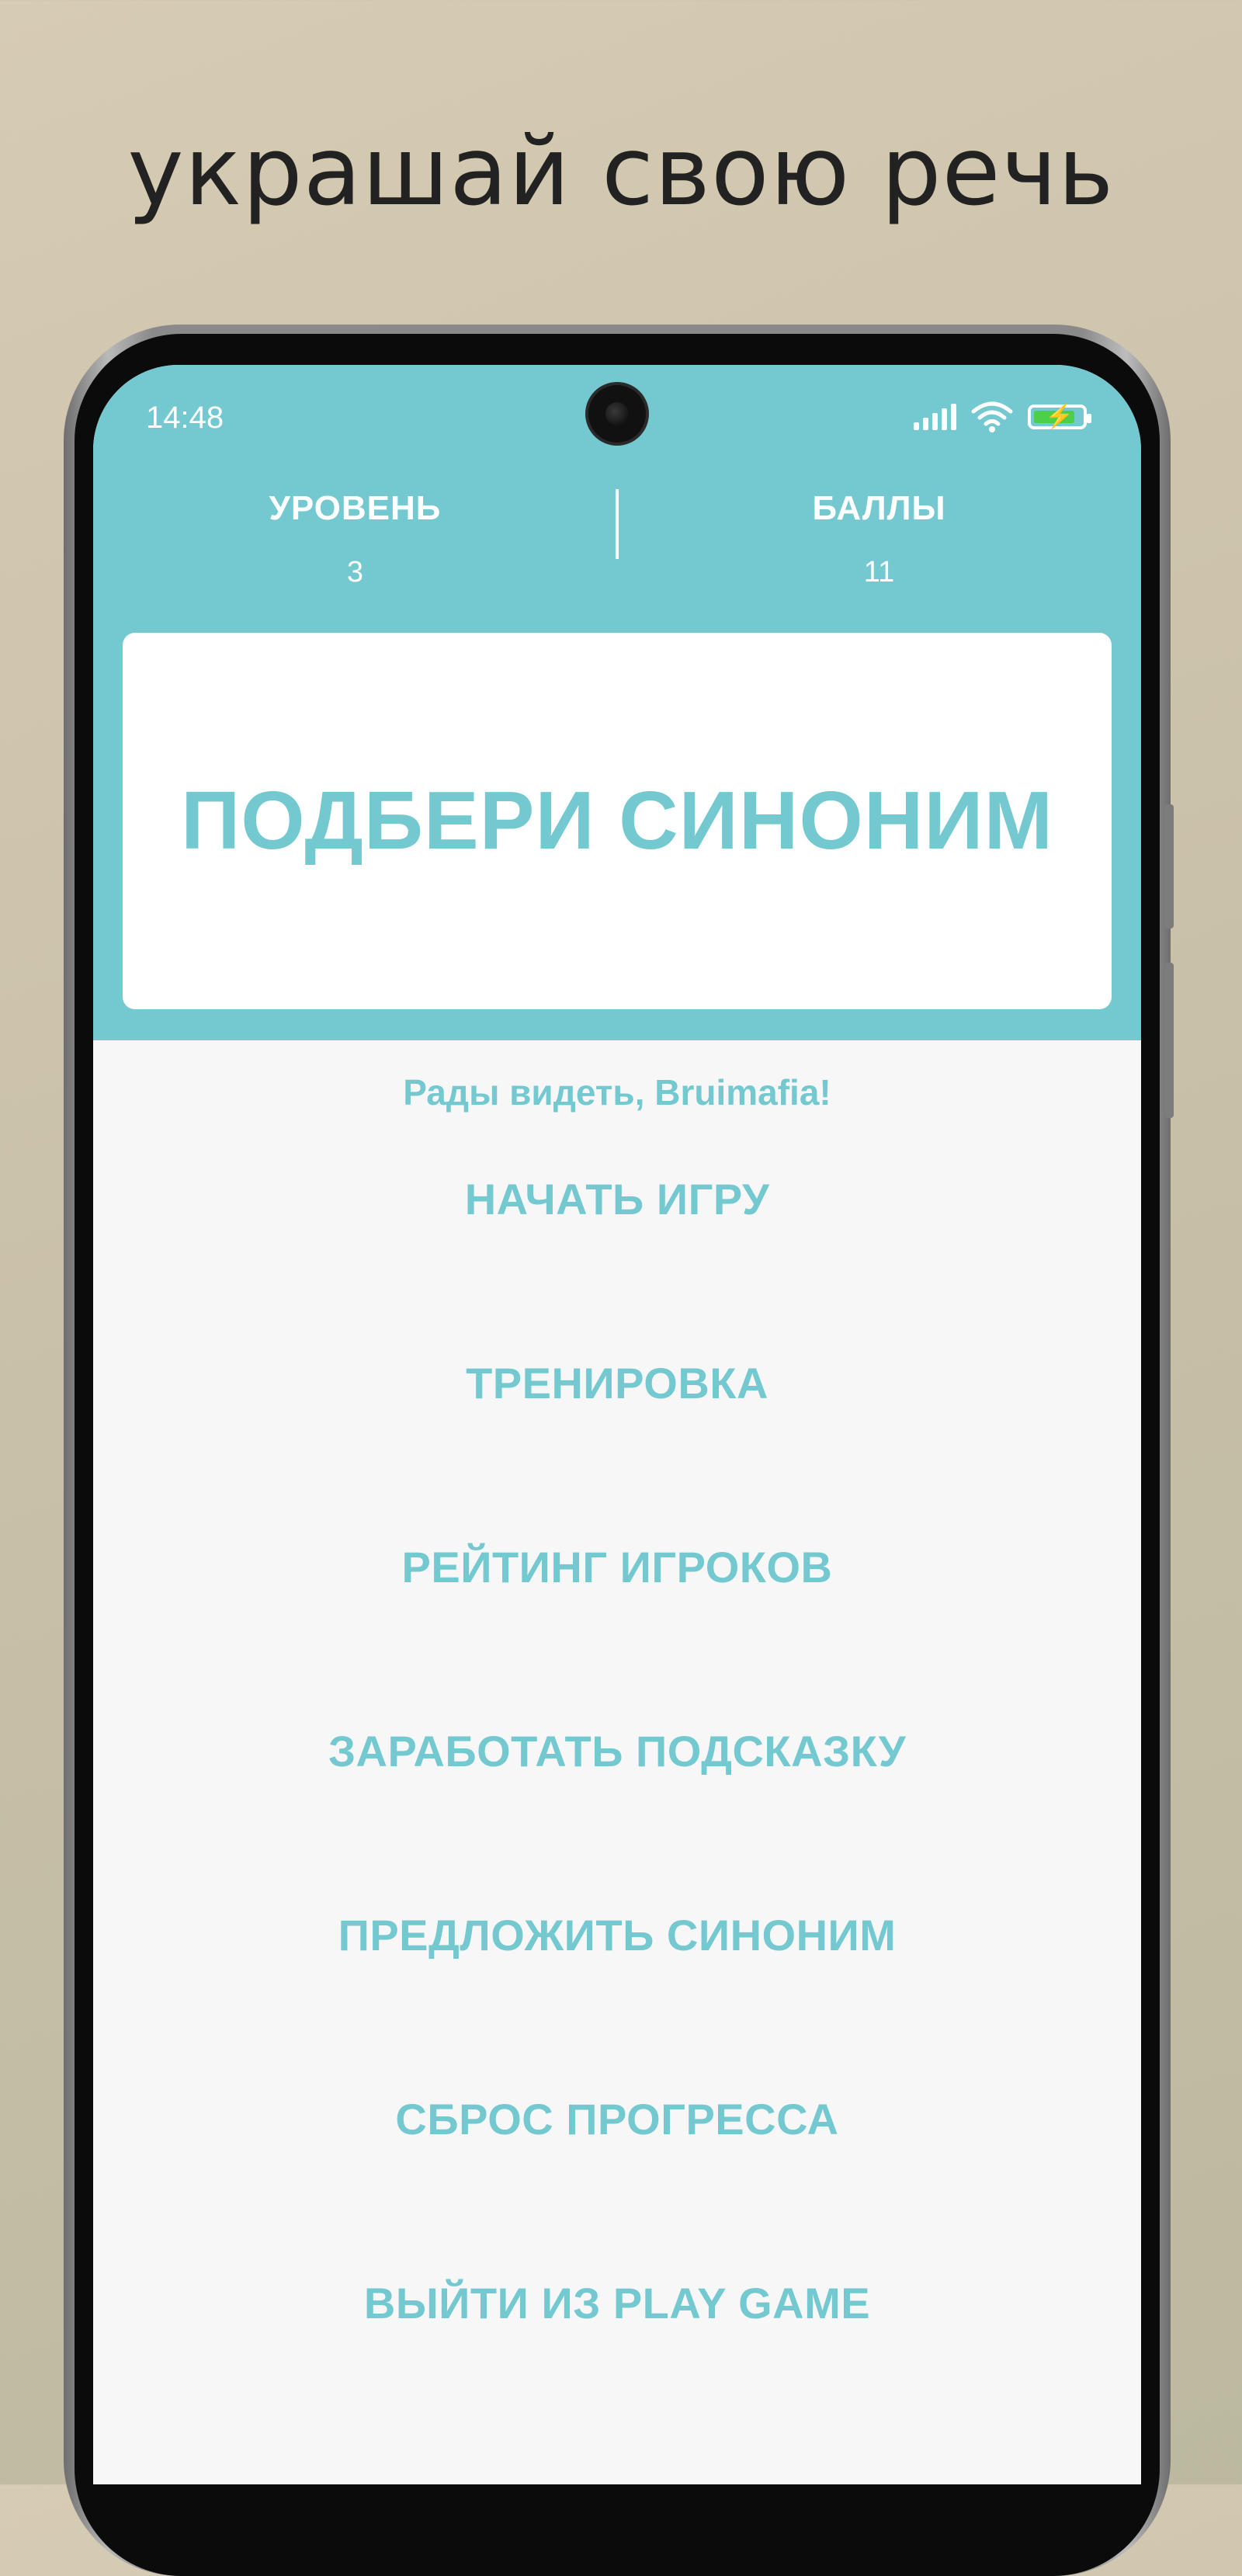 The image size is (1242, 2576). Describe the element at coordinates (617, 1985) in the screenshot. I see `suggest-synonym-button: ПРЕДЛОЖИТЬ СИНОНИМ` at that location.